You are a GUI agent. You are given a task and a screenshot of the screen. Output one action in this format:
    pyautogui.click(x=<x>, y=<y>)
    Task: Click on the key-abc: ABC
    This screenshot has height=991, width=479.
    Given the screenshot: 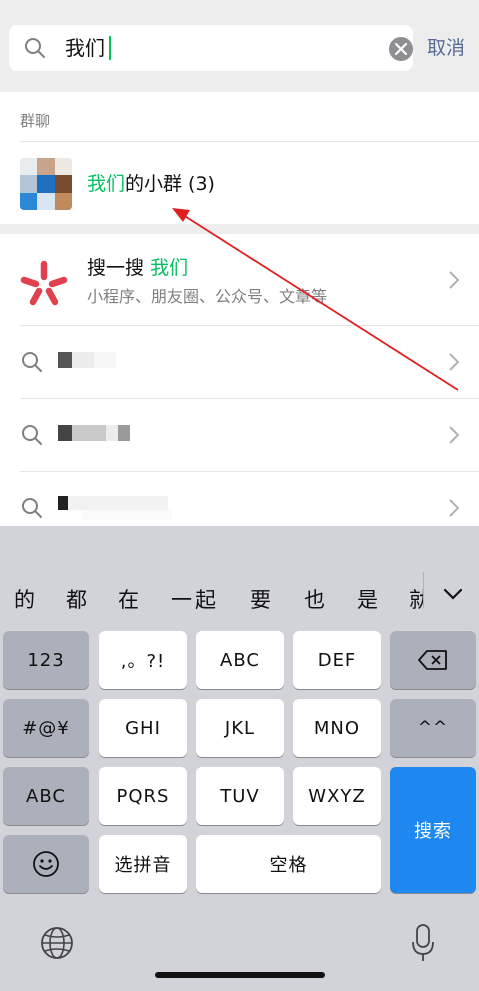 What is the action you would take?
    pyautogui.click(x=240, y=660)
    